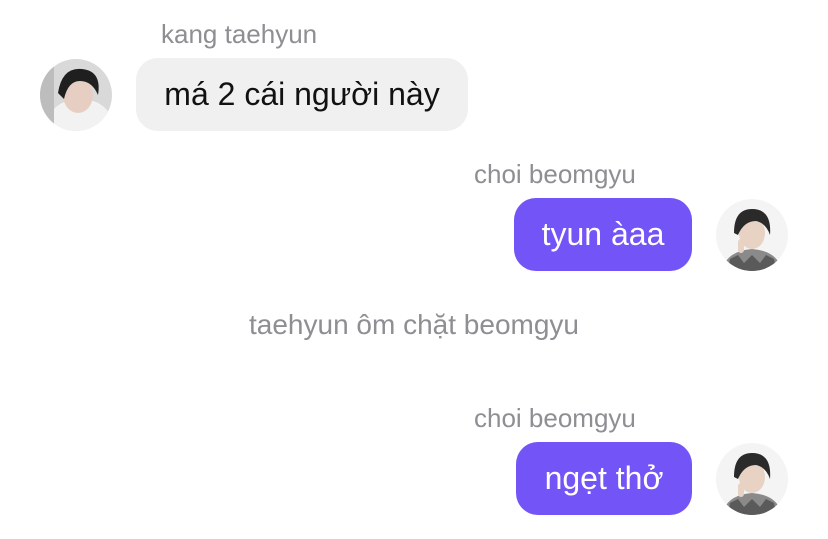 This screenshot has height=539, width=828. I want to click on message-bubble: tyun àaa, so click(603, 234).